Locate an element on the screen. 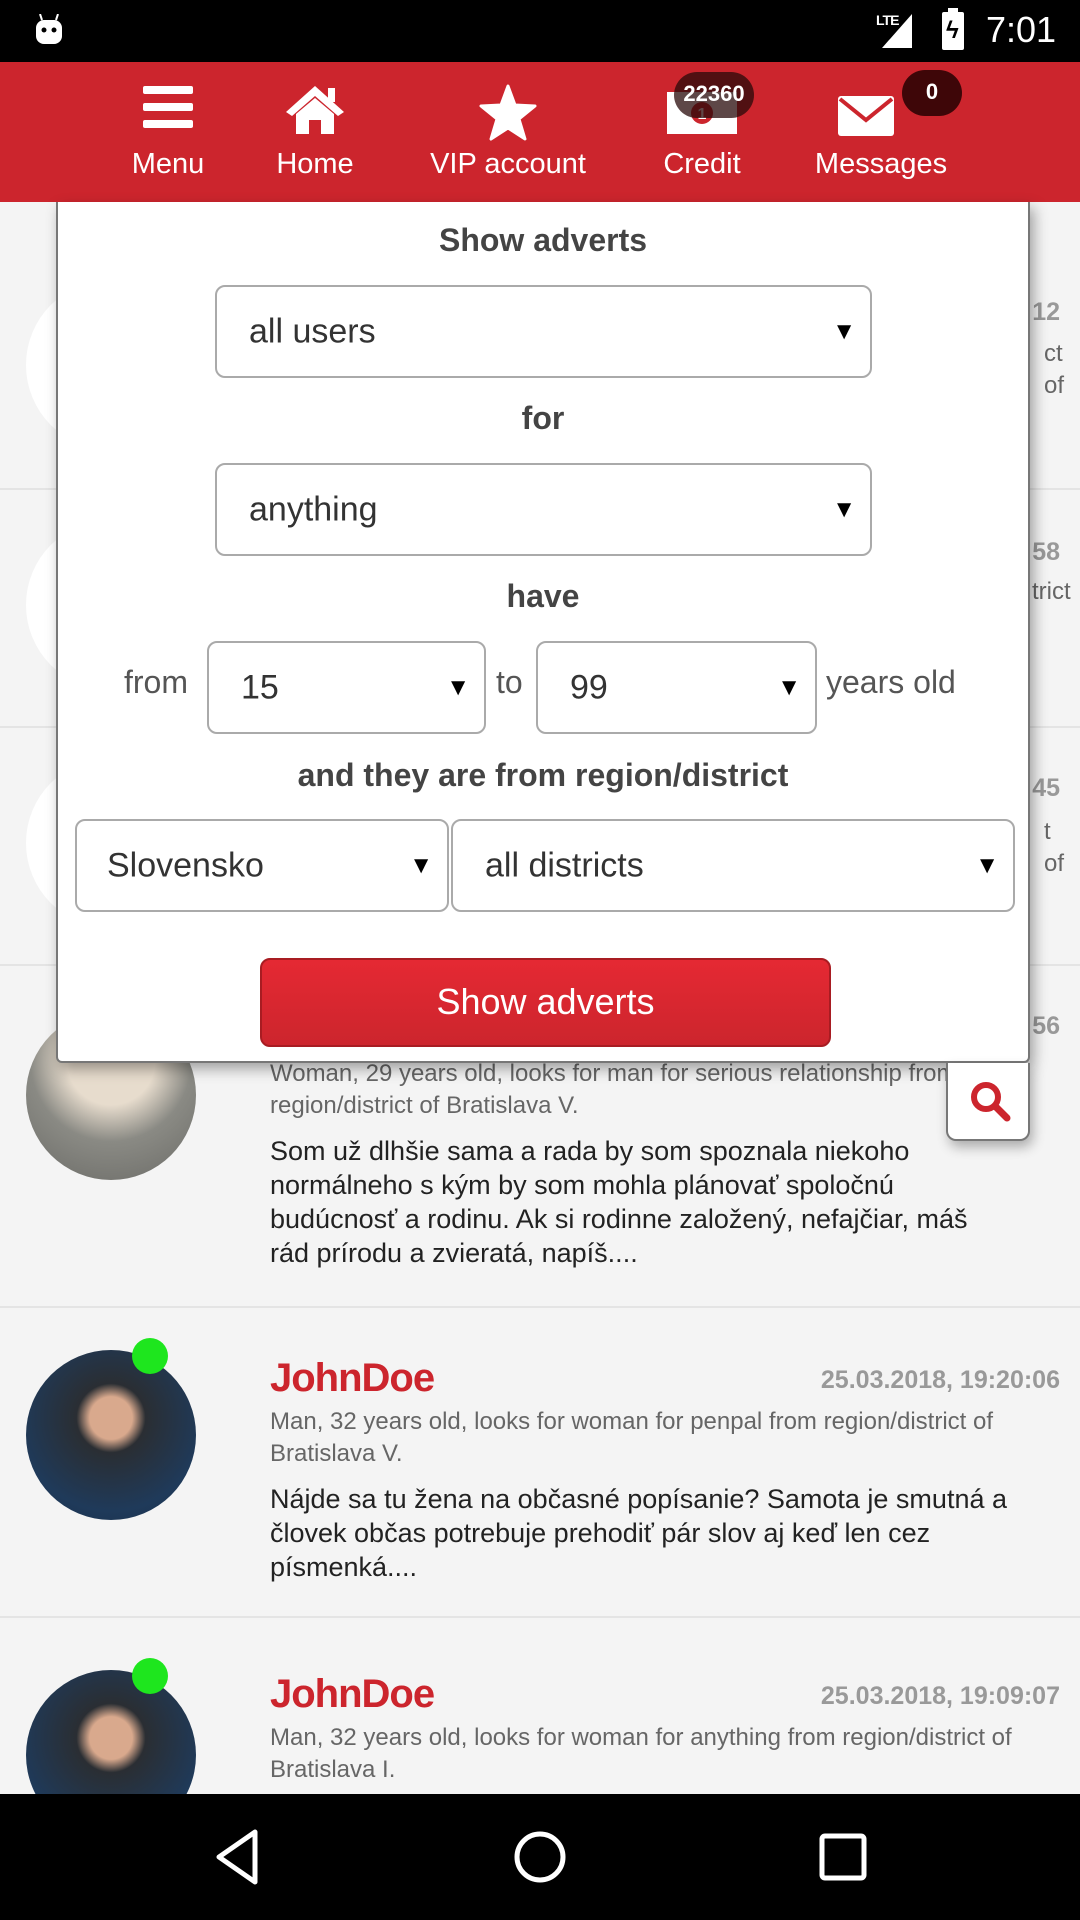  to-label: to is located at coordinates (509, 682).